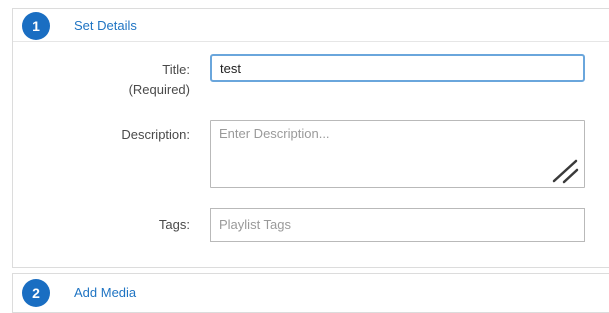 The width and height of the screenshot is (609, 313). I want to click on step-number-badge: 2, so click(36, 293).